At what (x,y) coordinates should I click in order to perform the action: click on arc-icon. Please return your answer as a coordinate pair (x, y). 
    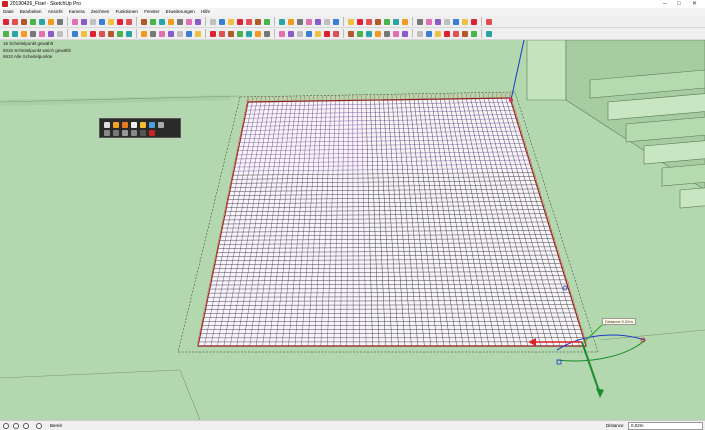
    Looking at the image, I should click on (51, 21).